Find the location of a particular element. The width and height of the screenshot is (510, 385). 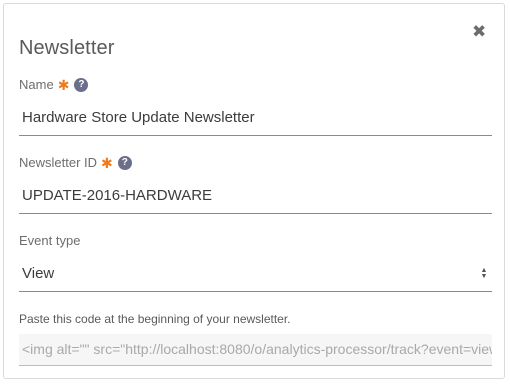

dialog-title: Newsletter is located at coordinates (67, 48).